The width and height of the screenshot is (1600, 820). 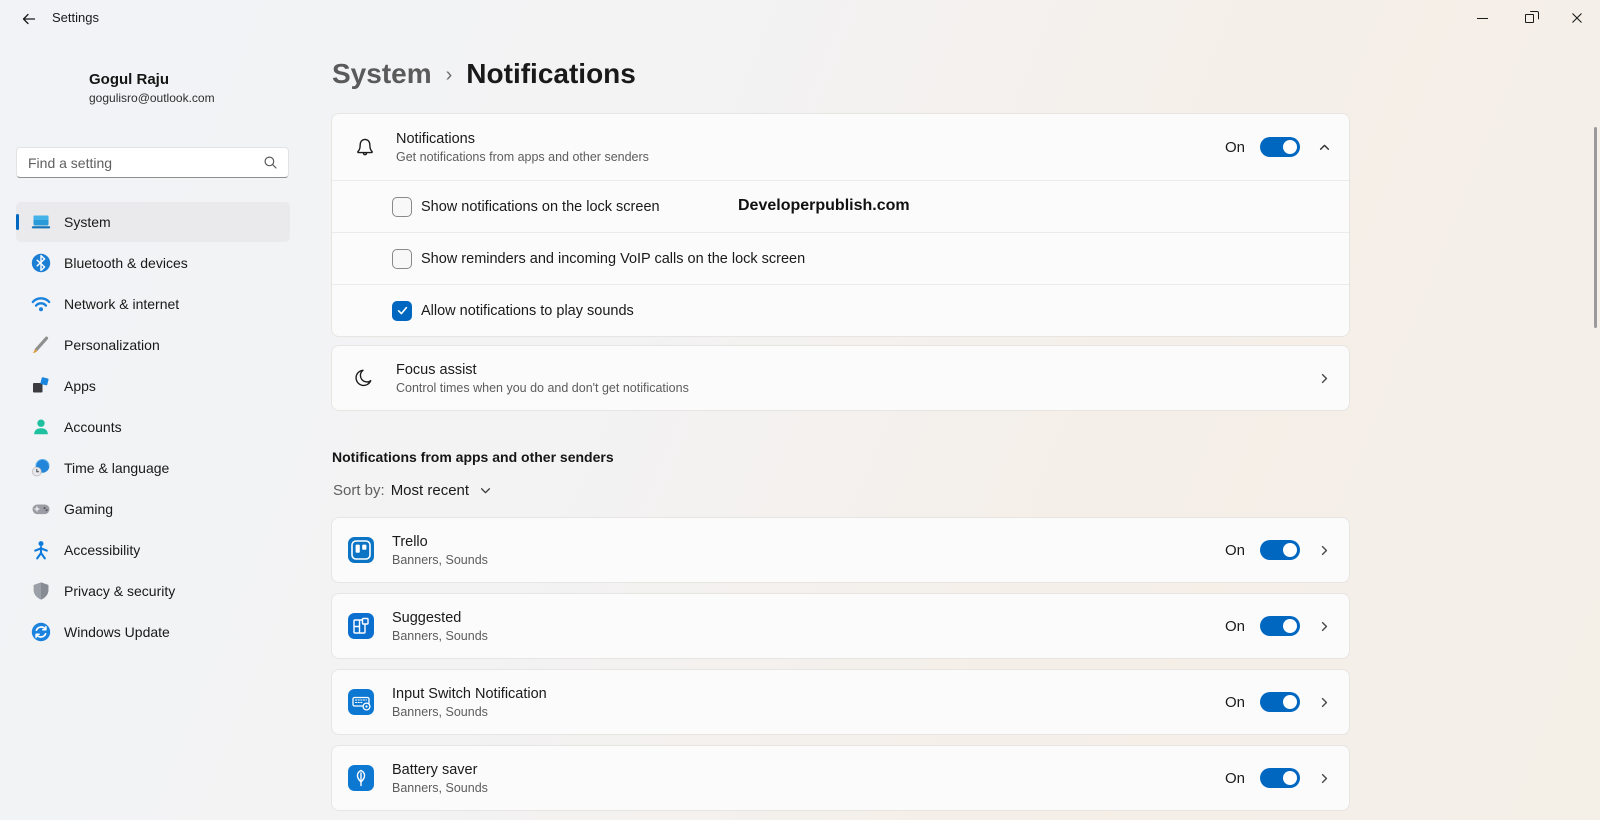 I want to click on battery-saver-icon, so click(x=361, y=778).